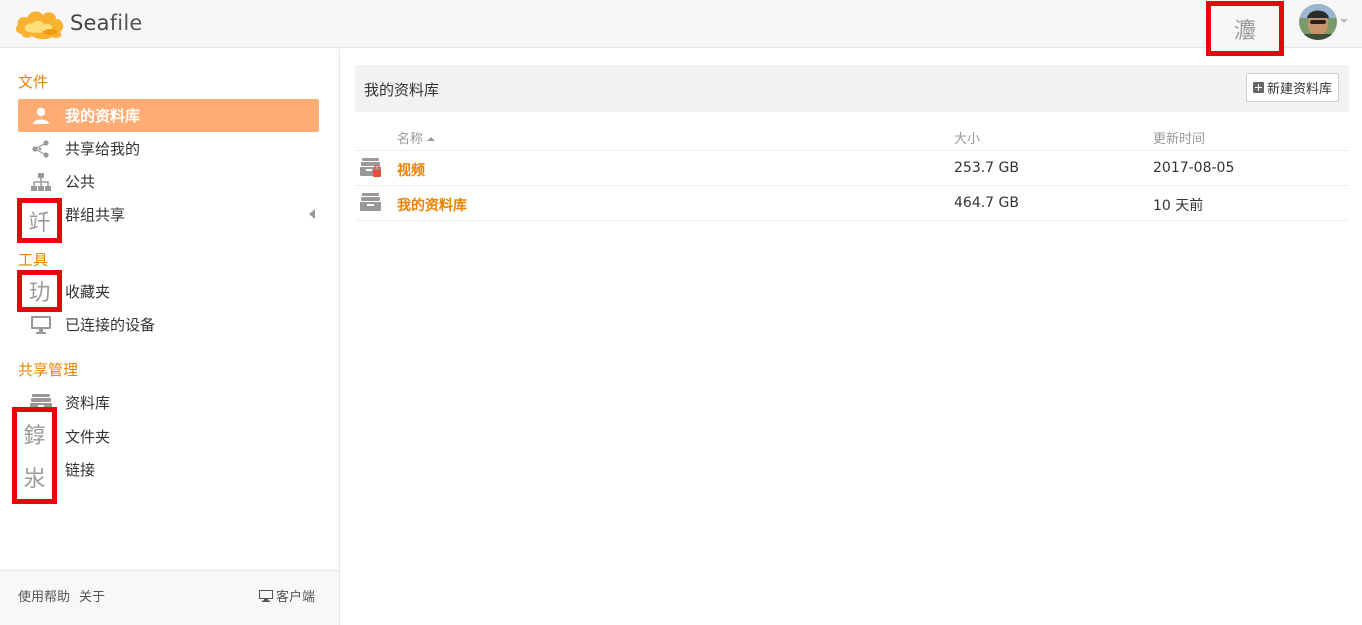 The width and height of the screenshot is (1362, 625). I want to click on group-icon: 竏, so click(39, 220).